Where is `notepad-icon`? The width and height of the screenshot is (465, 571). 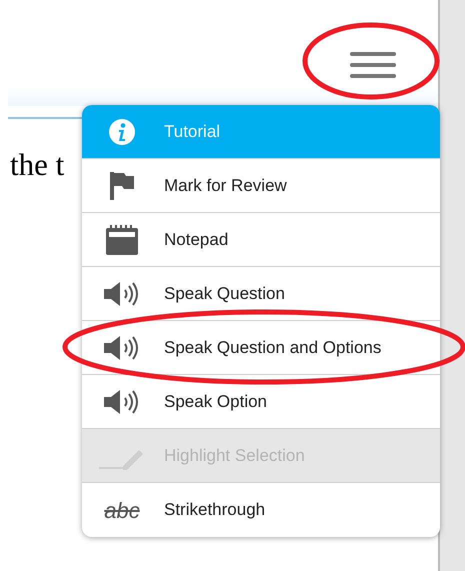 notepad-icon is located at coordinates (122, 240).